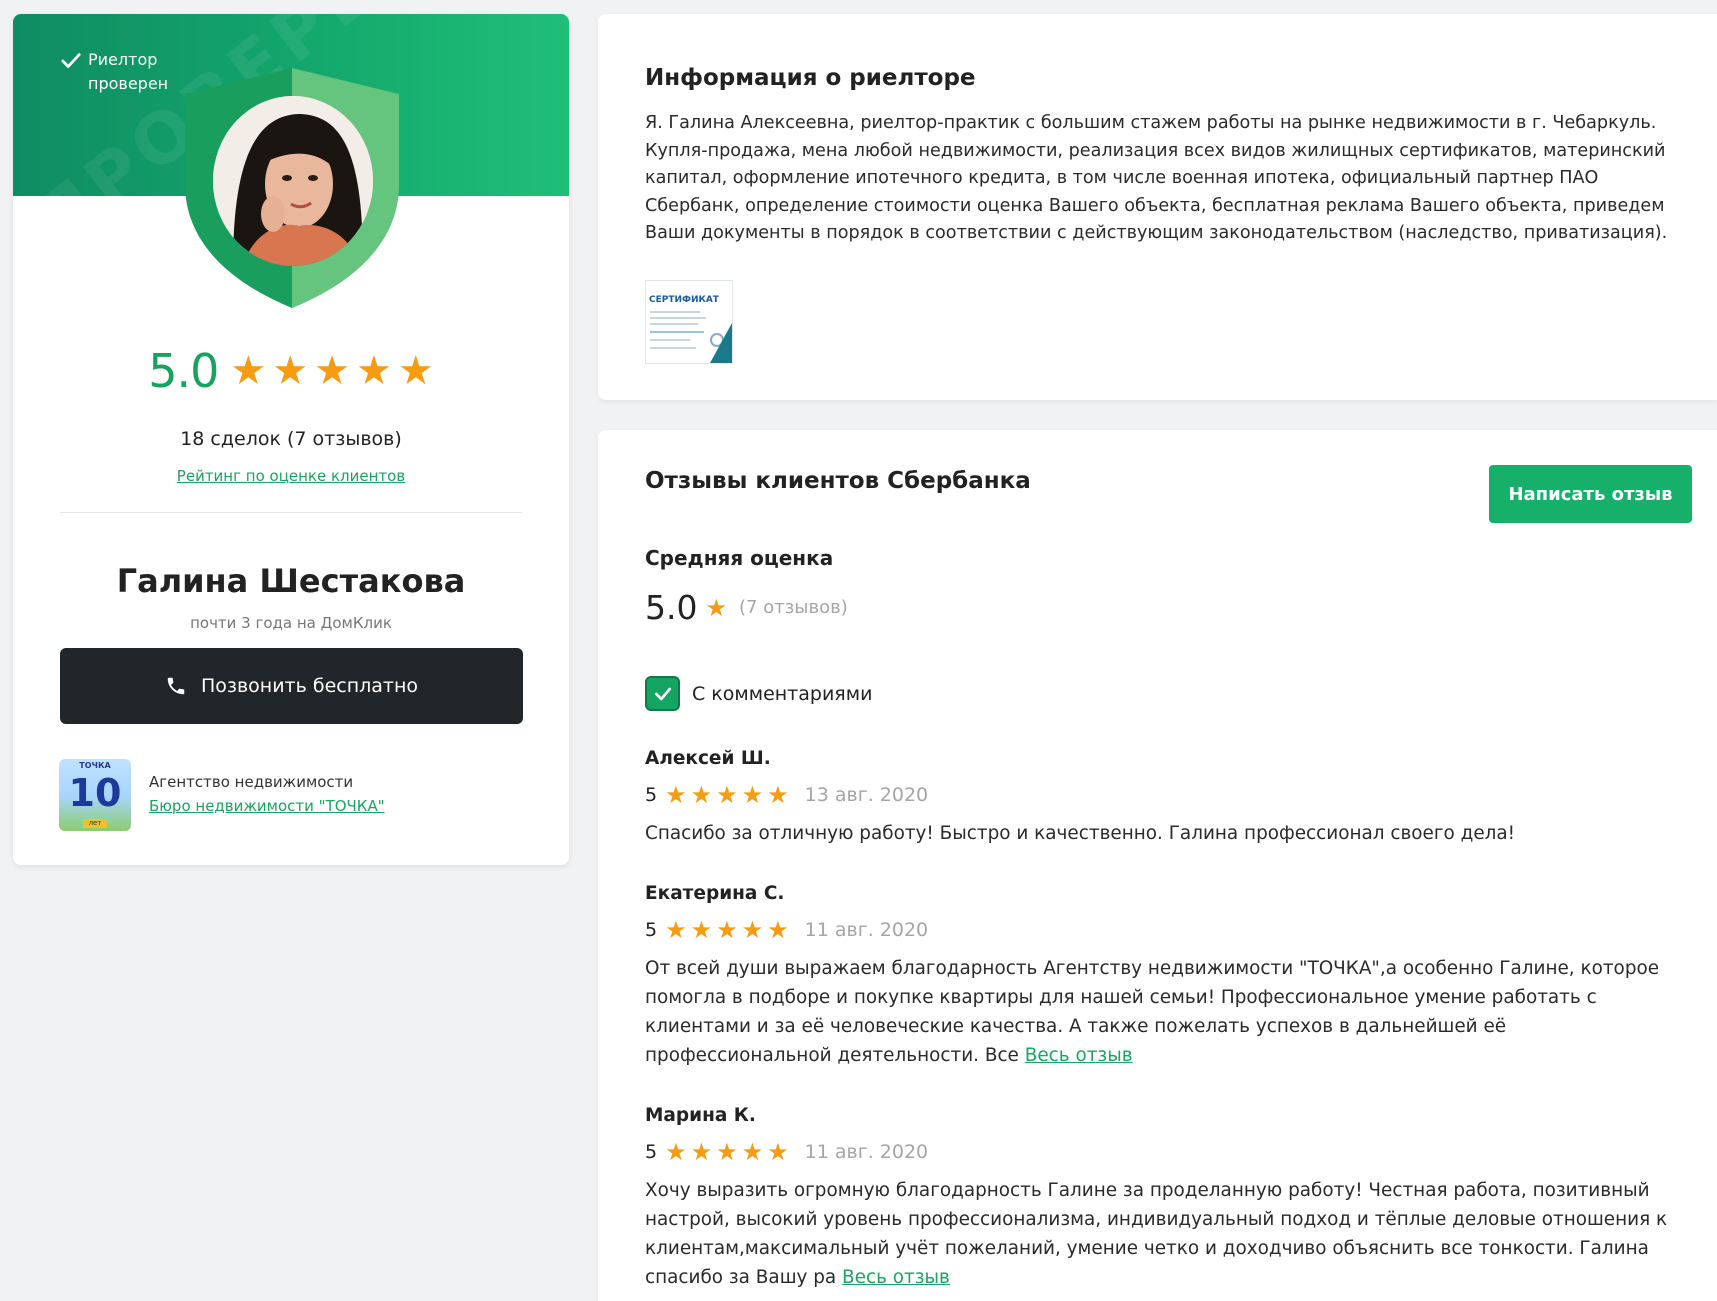 The height and width of the screenshot is (1301, 1717). I want to click on avatar-photo, so click(293, 181).